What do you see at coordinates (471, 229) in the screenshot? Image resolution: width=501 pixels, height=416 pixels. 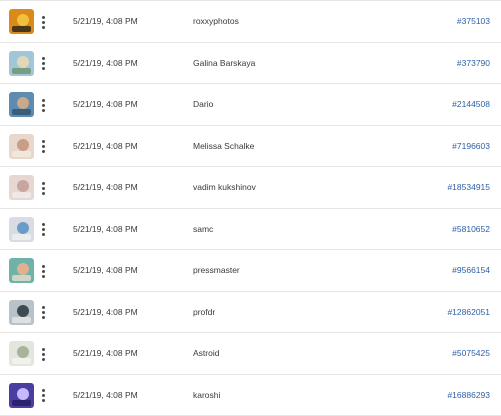 I see `item-id-link: #5810652` at bounding box center [471, 229].